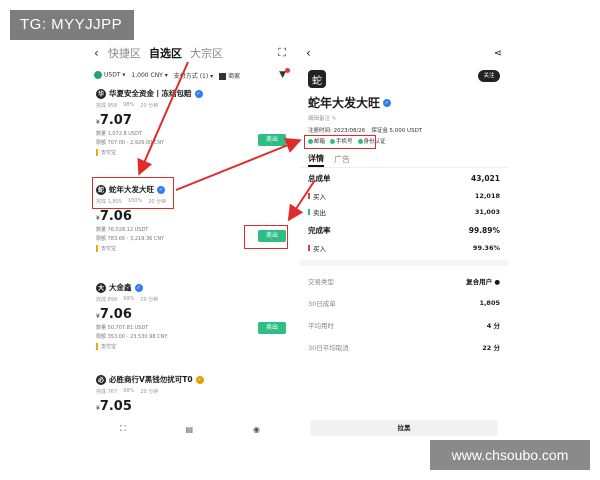  What do you see at coordinates (404, 230) in the screenshot?
I see `completion-rate-row: 完成率 99.89%` at bounding box center [404, 230].